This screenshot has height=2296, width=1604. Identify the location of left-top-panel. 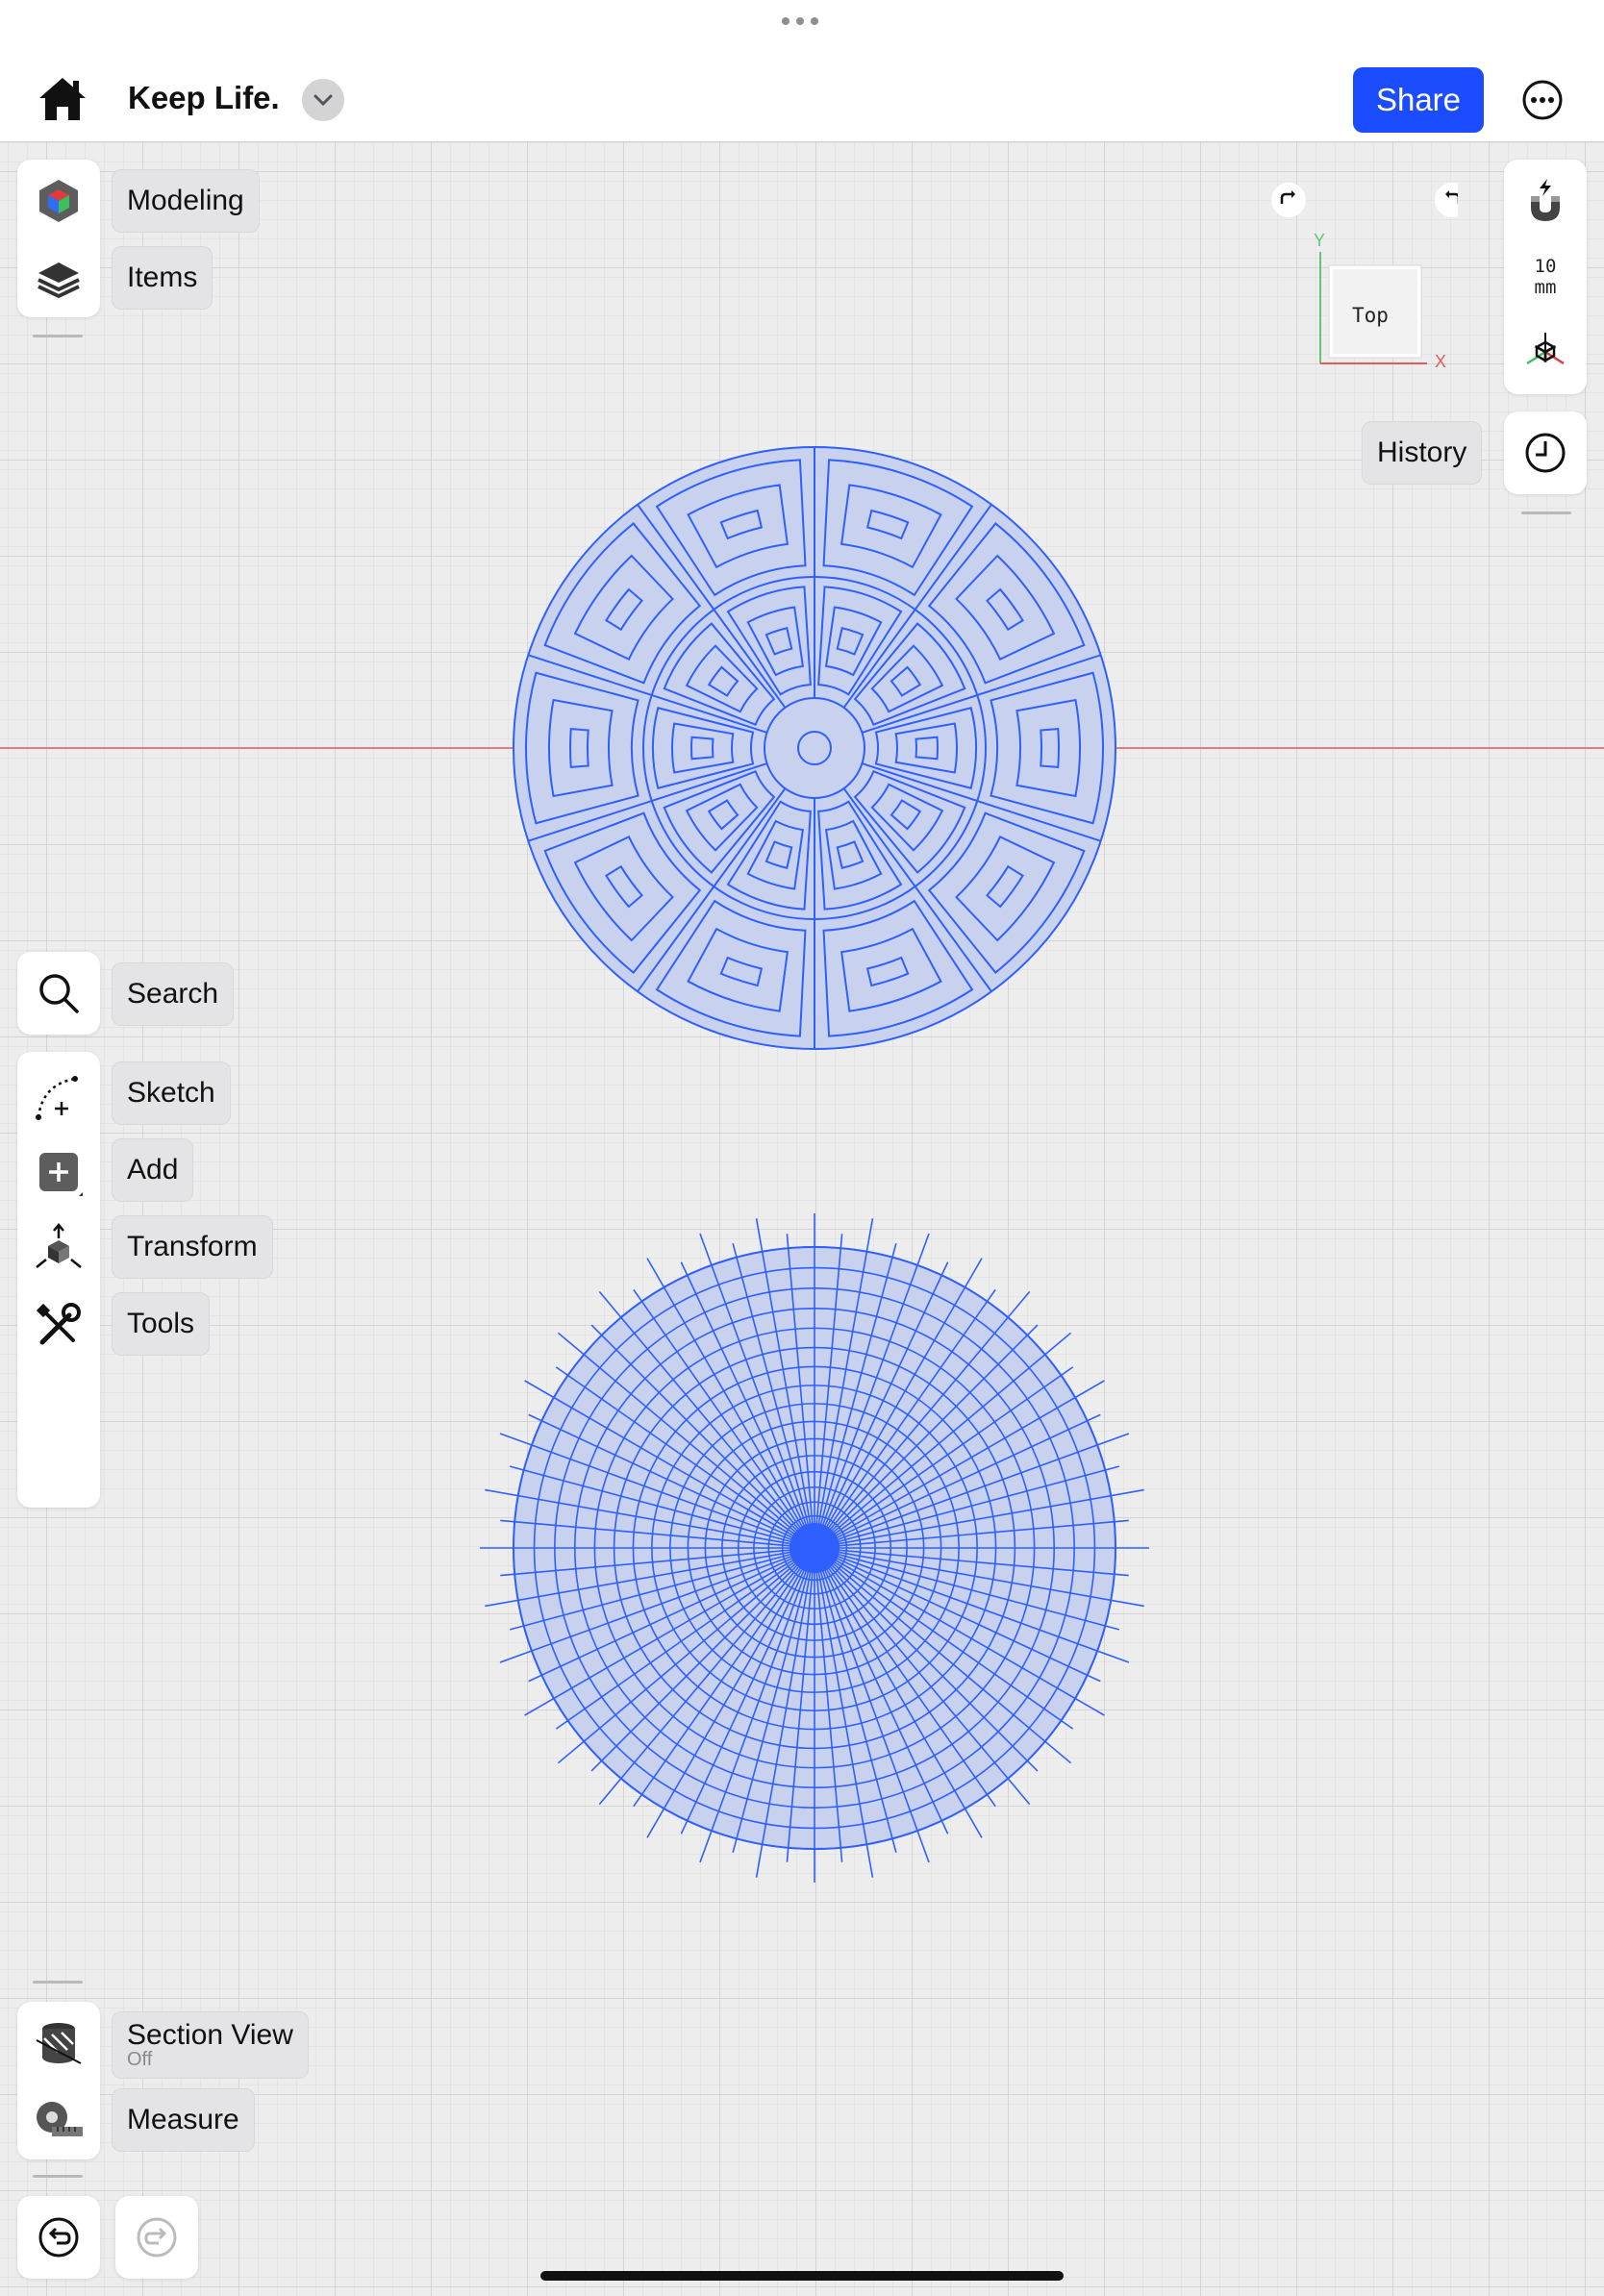
(58, 238).